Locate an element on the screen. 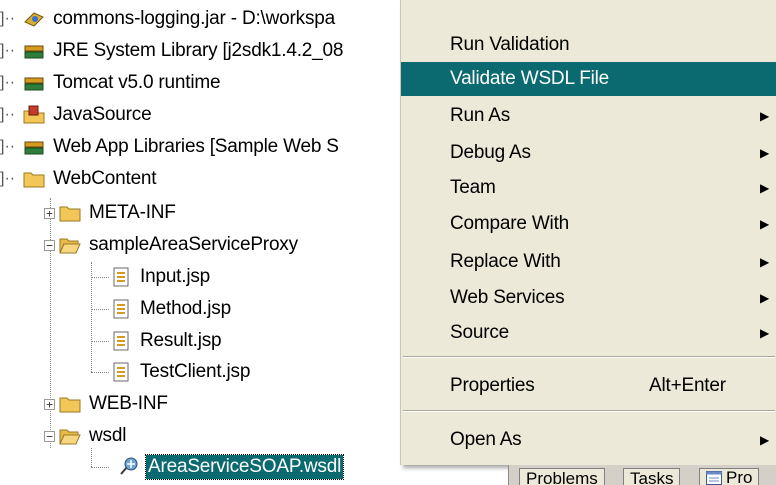 The width and height of the screenshot is (776, 485). tree-item-tomcat-runtime: ]·· Tomcat v5.0 runtime is located at coordinates (111, 83).